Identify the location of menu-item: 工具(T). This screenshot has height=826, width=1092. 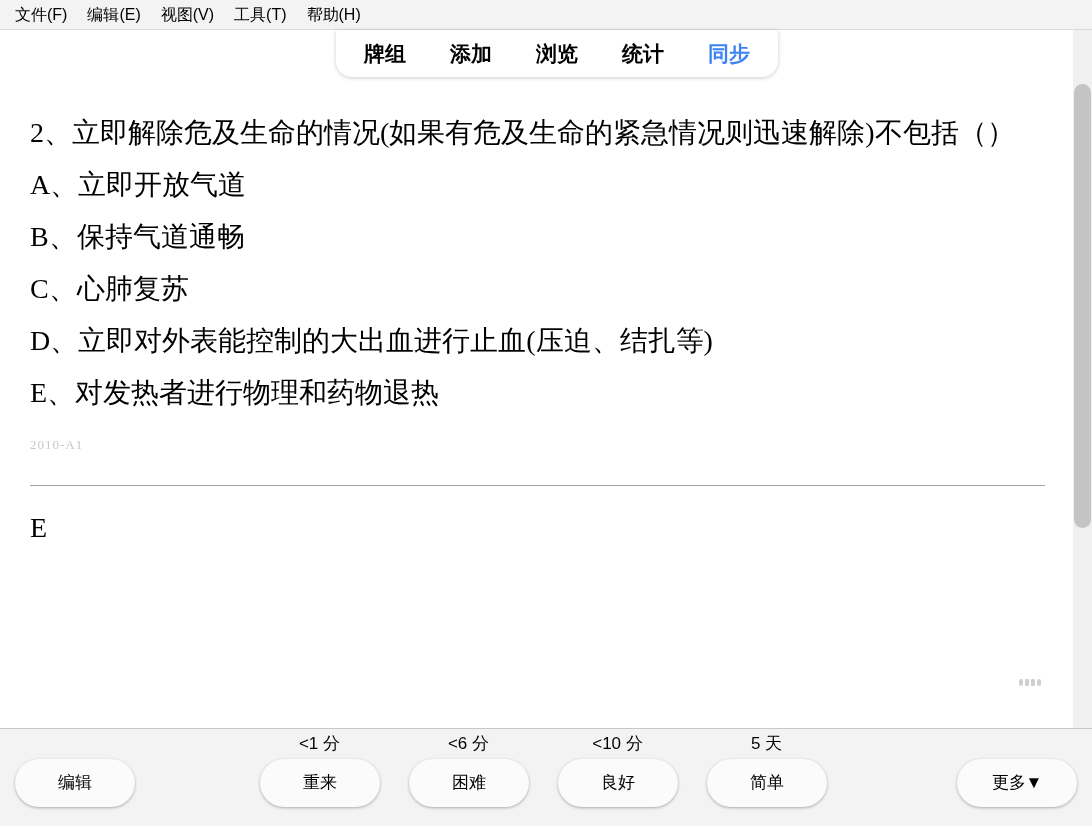
(260, 14).